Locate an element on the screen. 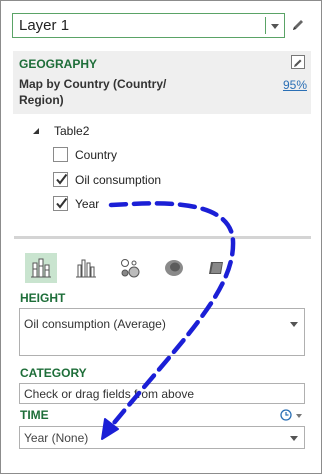 The width and height of the screenshot is (322, 474). map-by-line1: Map by Country (Country/ is located at coordinates (93, 84).